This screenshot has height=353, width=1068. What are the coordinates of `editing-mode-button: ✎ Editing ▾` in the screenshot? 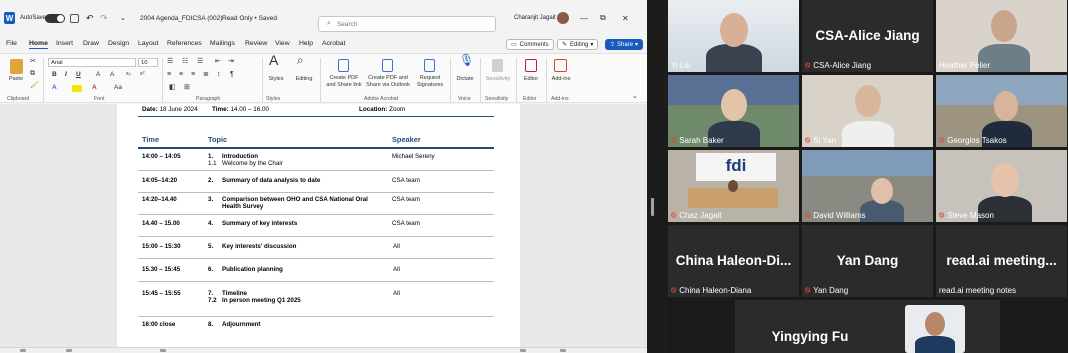 It's located at (578, 44).